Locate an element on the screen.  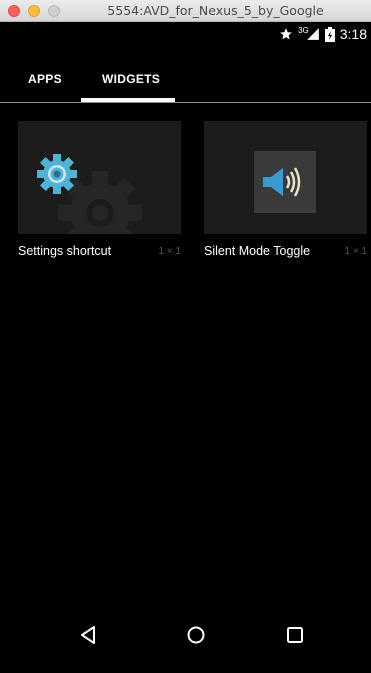
nav-recents-button is located at coordinates (295, 635).